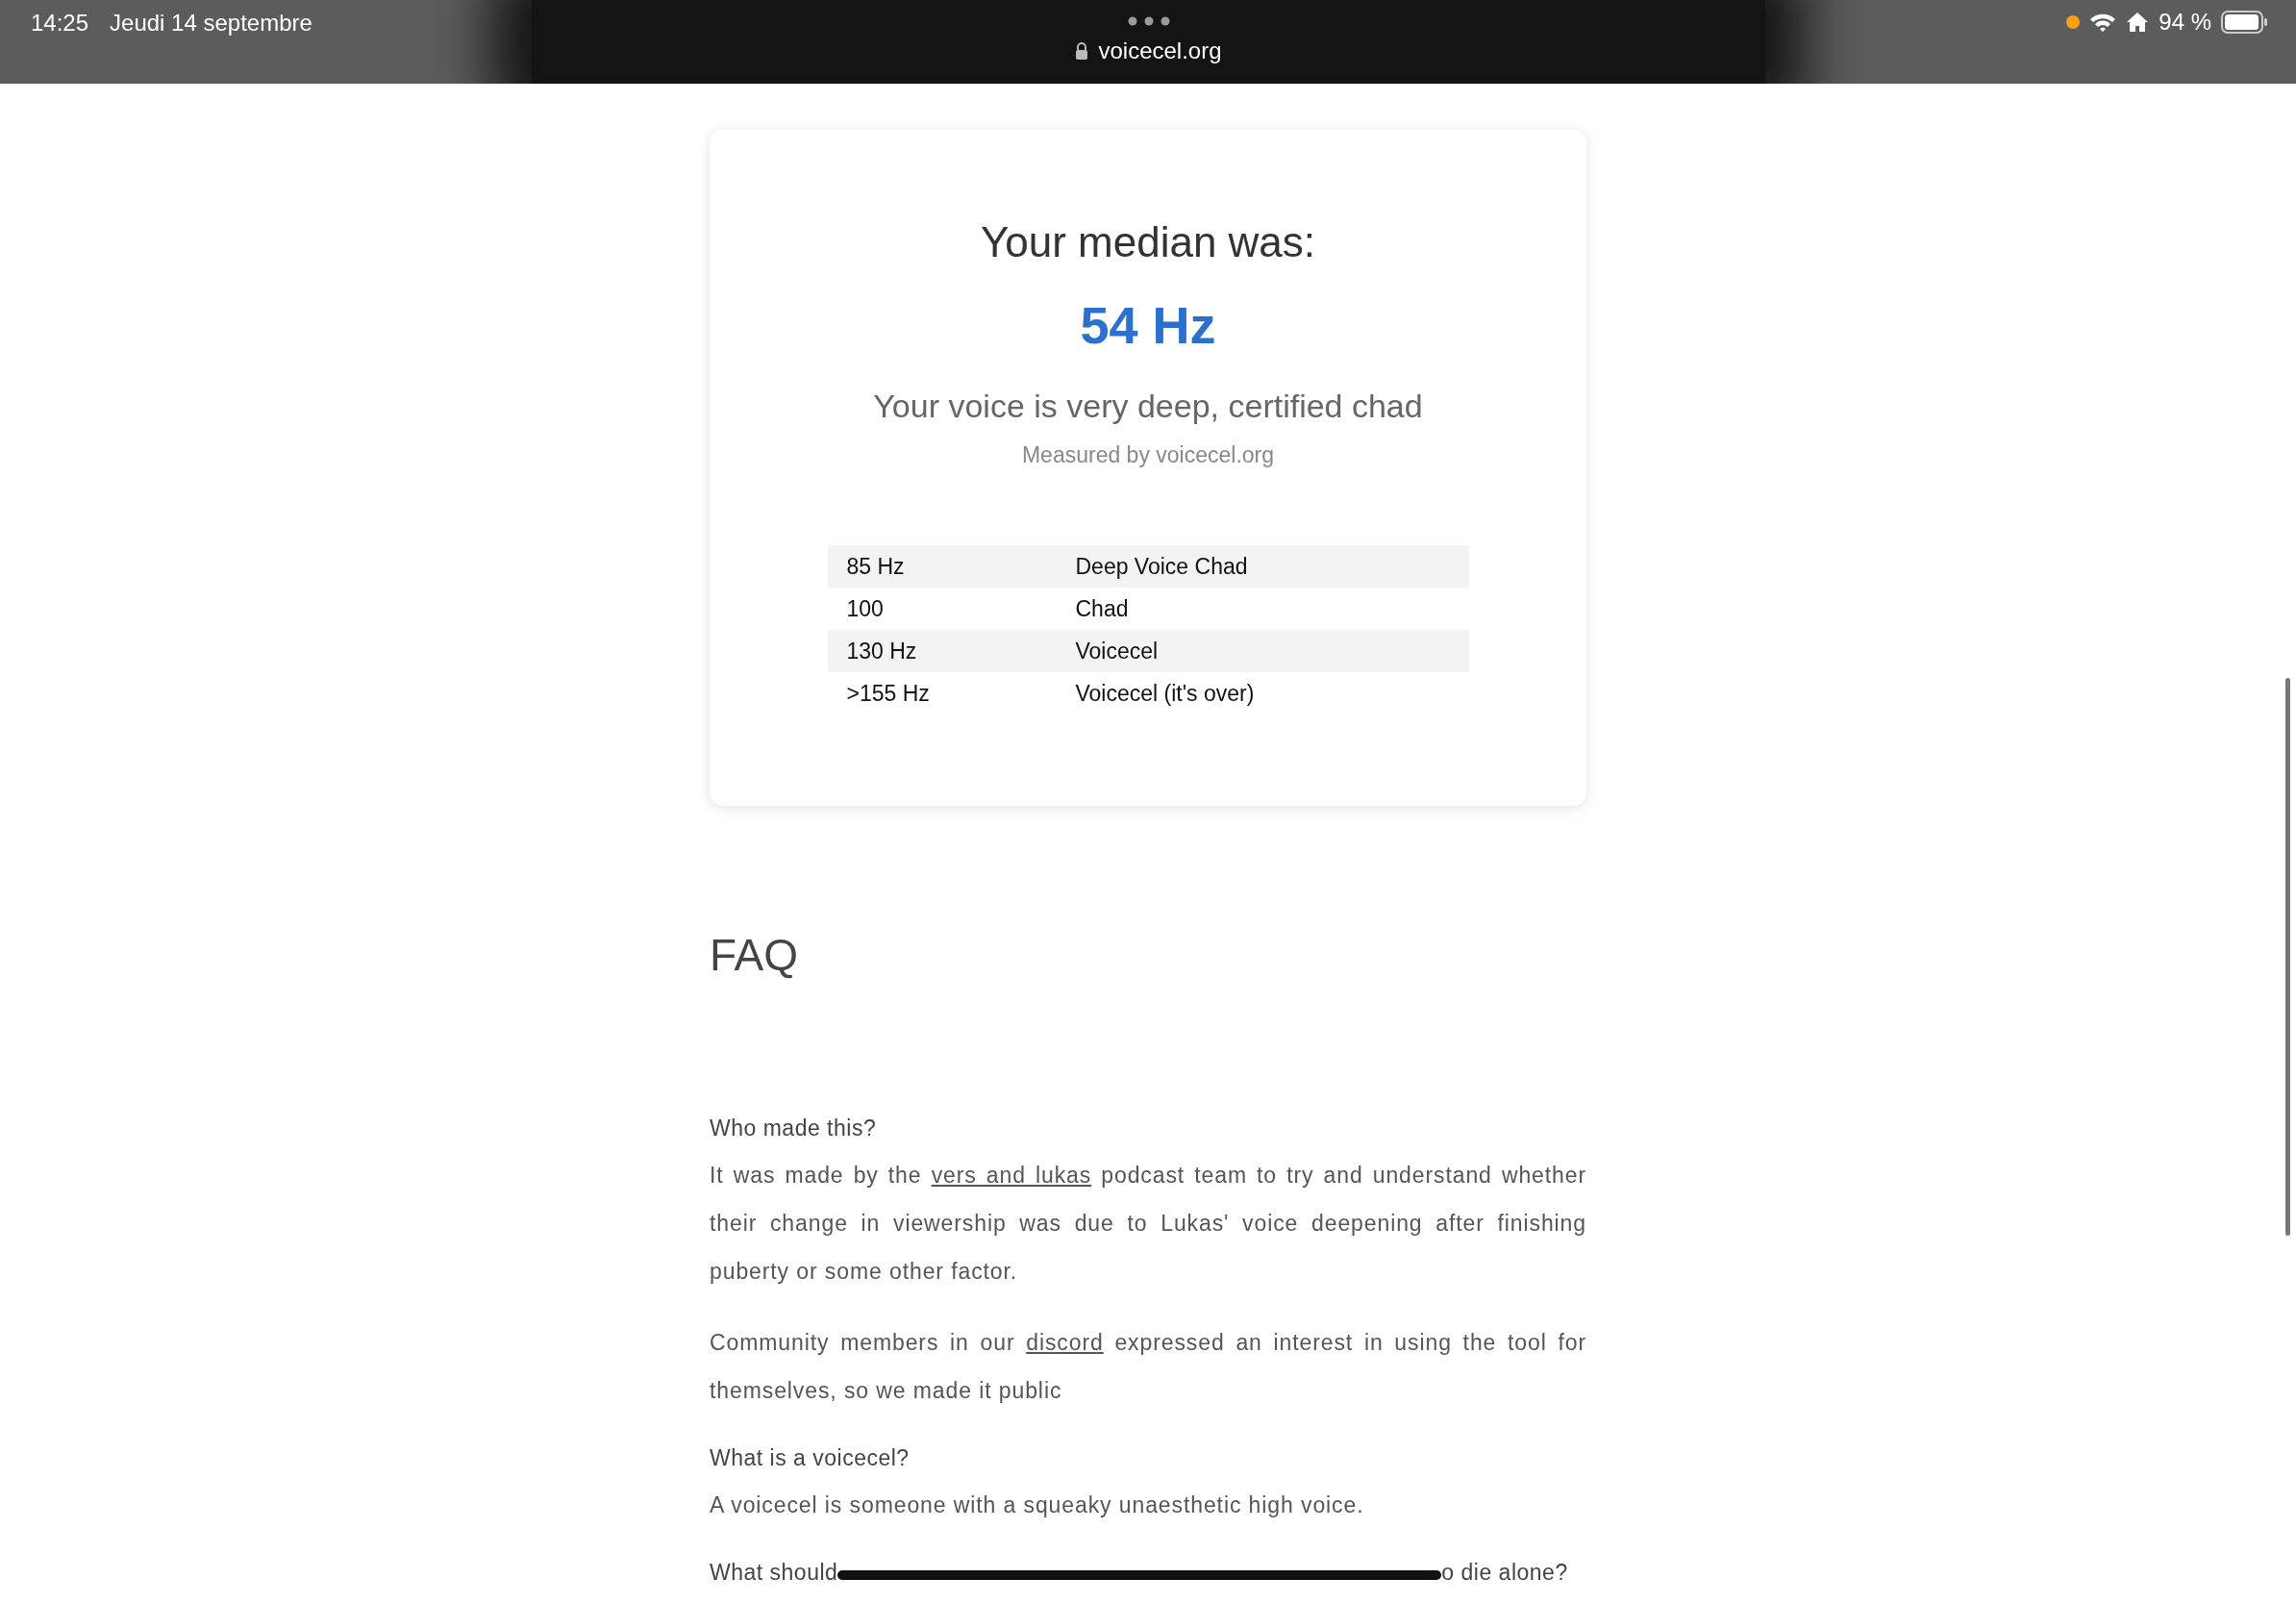 The width and height of the screenshot is (2296, 1604). I want to click on scrollbar, so click(2287, 957).